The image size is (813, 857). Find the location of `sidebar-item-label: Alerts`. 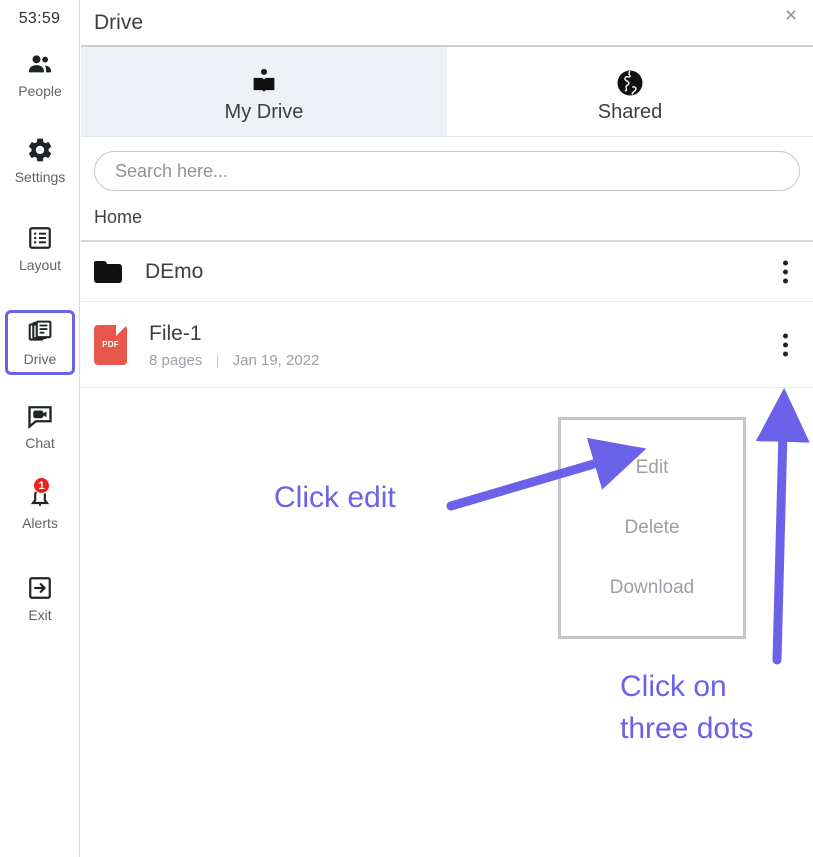

sidebar-item-label: Alerts is located at coordinates (40, 523).